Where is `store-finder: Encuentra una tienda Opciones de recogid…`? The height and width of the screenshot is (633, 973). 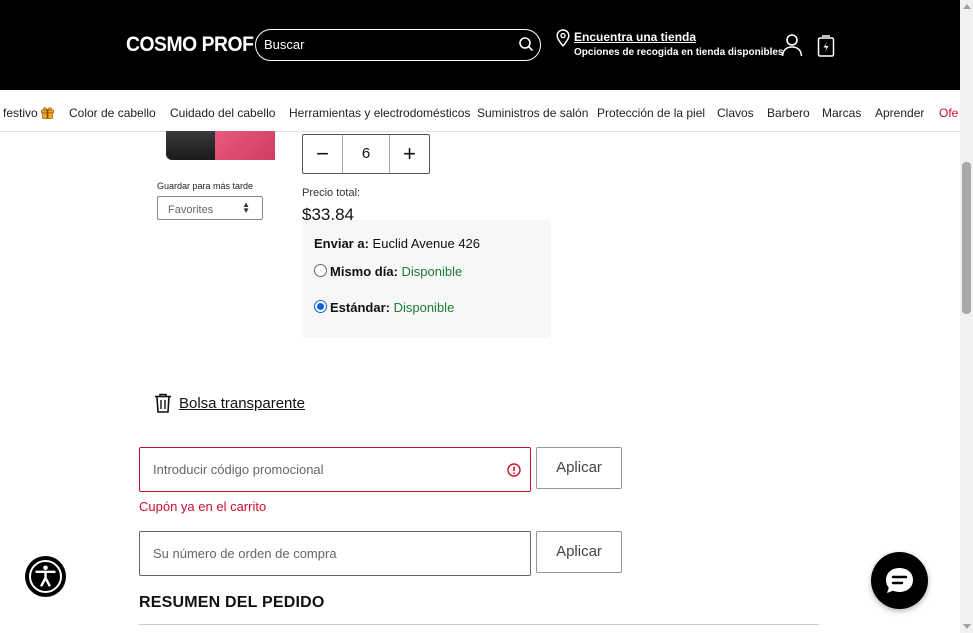 store-finder: Encuentra una tienda Opciones de recogid… is located at coordinates (670, 47).